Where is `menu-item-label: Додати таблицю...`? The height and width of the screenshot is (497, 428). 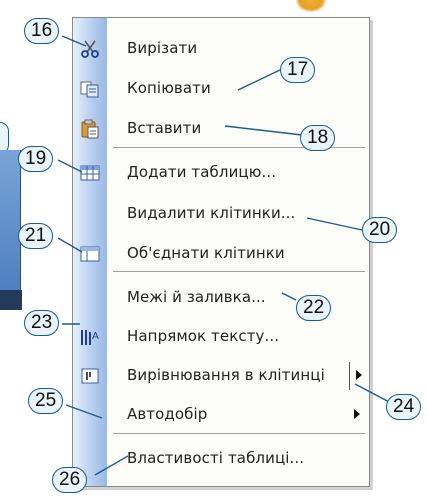
menu-item-label: Додати таблицю... is located at coordinates (202, 172).